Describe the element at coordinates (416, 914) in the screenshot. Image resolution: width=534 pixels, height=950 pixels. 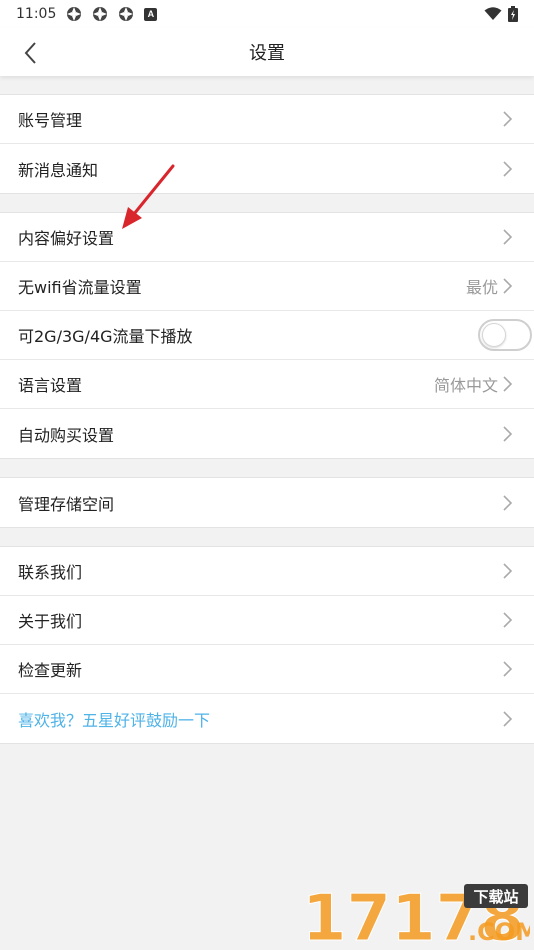
I see `watermark-logo: 17178 下载站 .COM` at that location.